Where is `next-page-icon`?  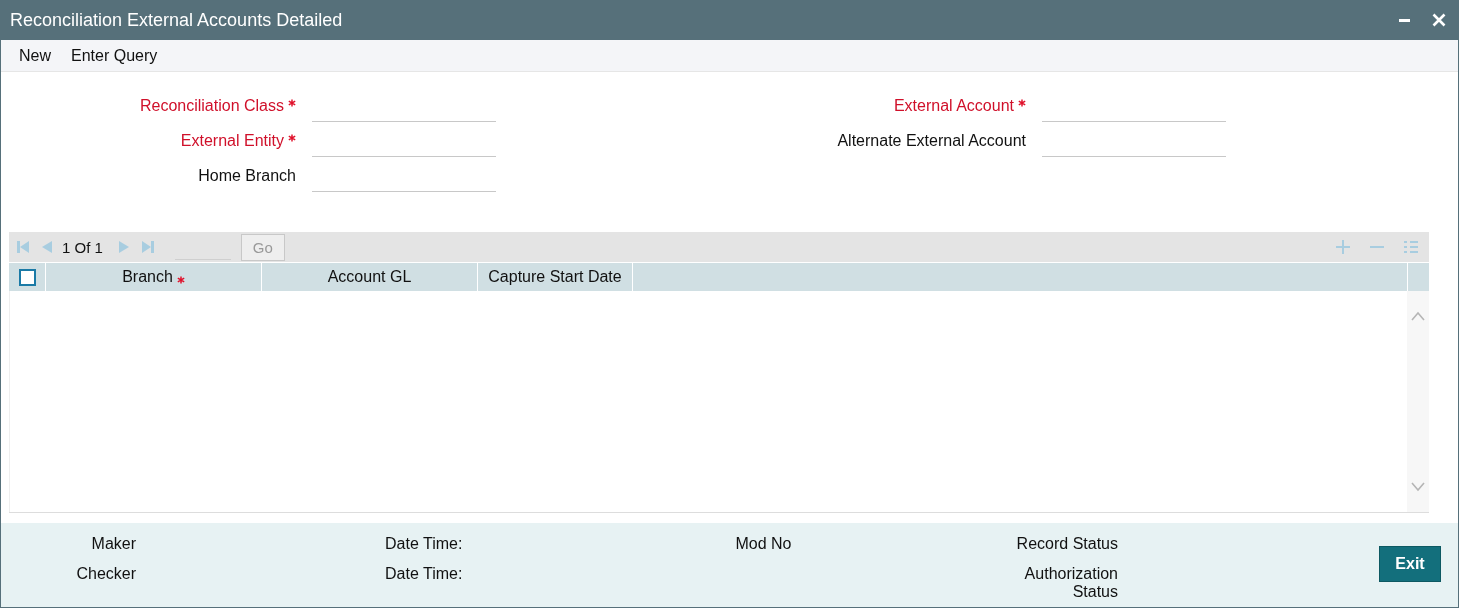
next-page-icon is located at coordinates (123, 247).